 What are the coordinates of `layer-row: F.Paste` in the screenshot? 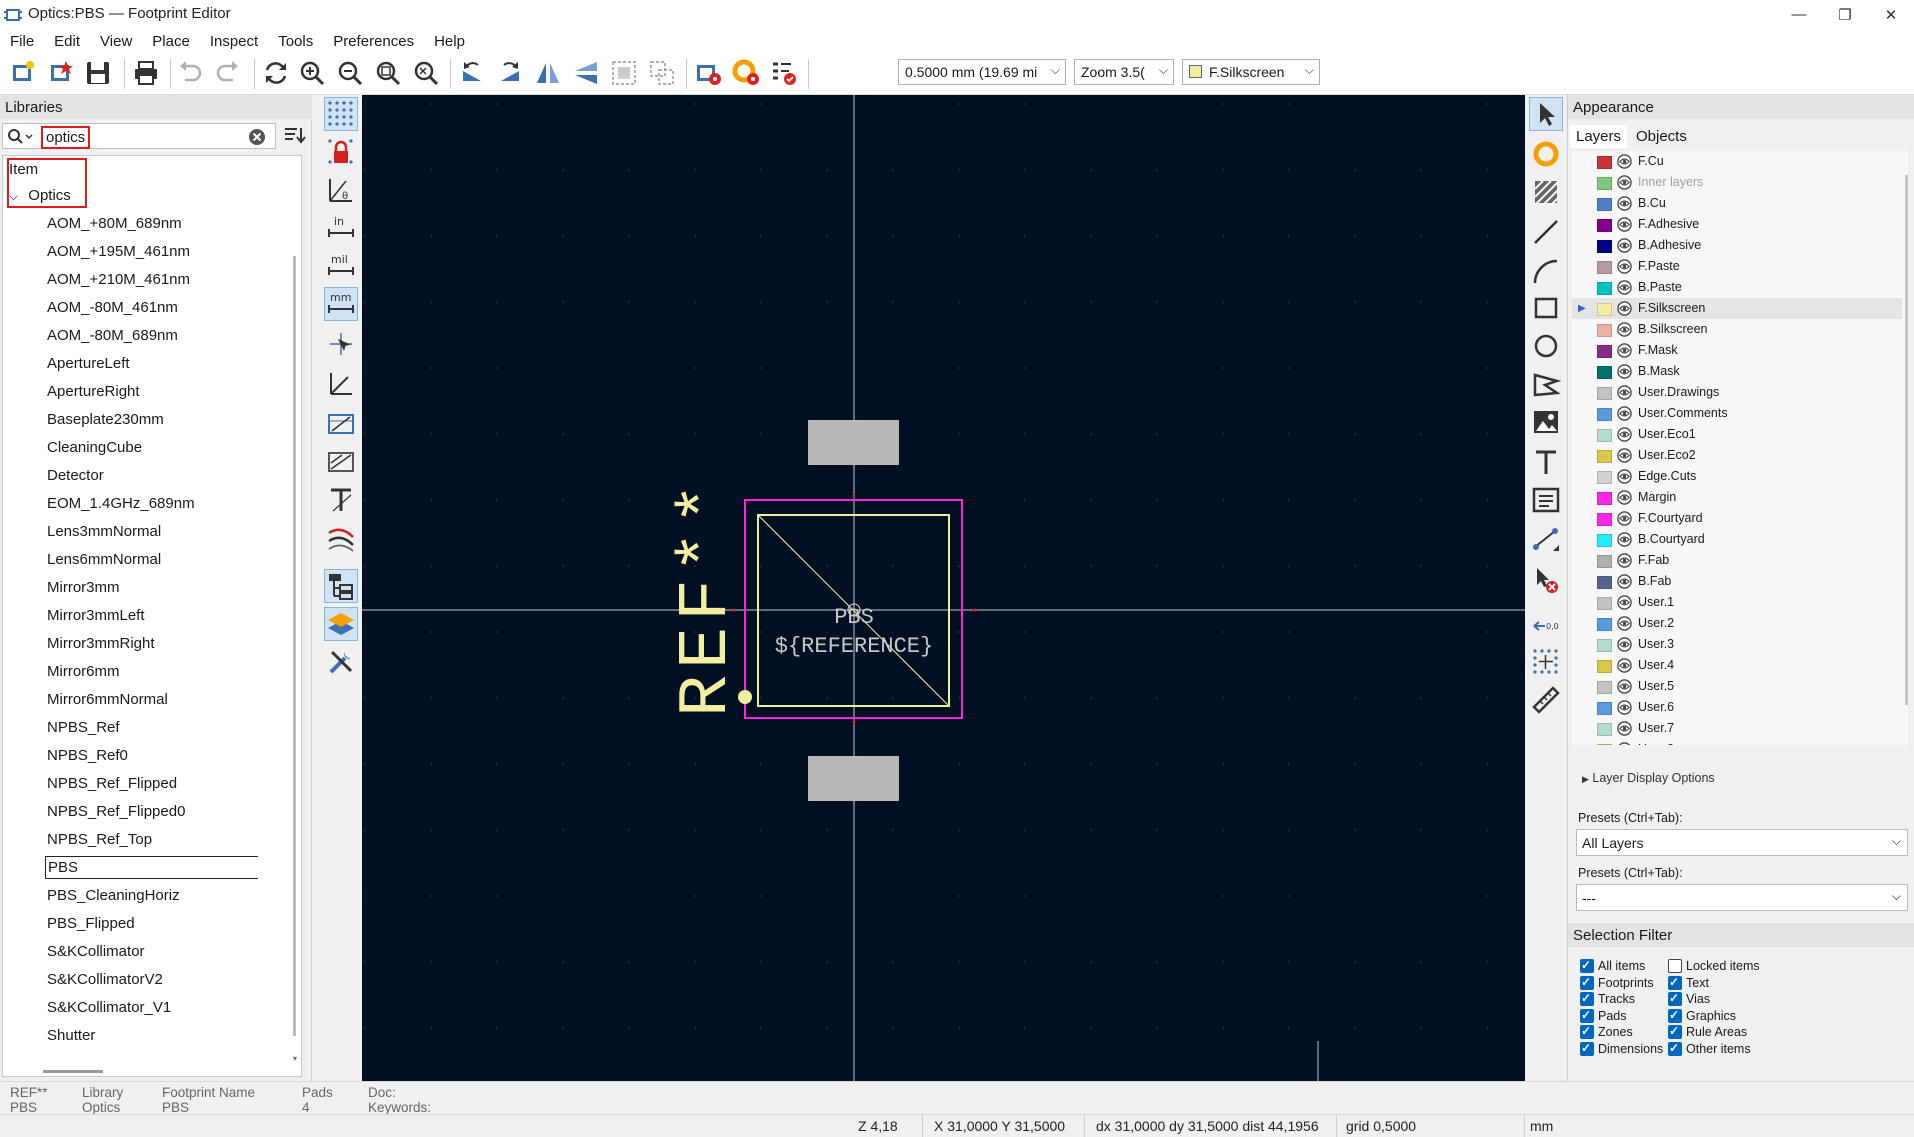 It's located at (1737, 266).